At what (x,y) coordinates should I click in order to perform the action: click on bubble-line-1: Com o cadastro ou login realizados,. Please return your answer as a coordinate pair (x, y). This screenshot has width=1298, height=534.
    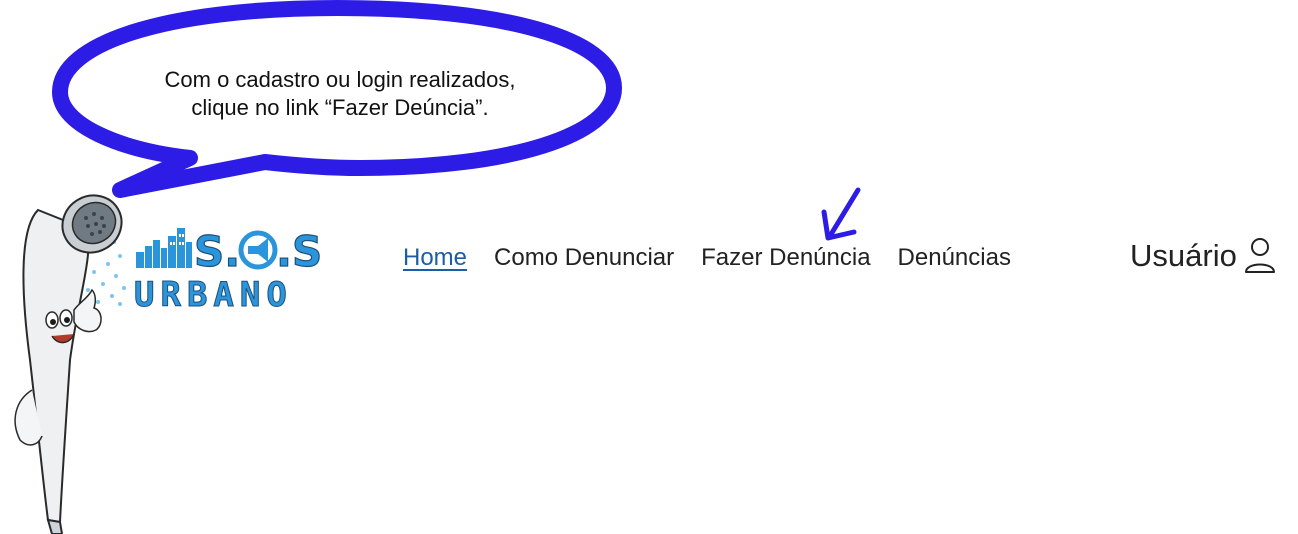
    Looking at the image, I should click on (340, 79).